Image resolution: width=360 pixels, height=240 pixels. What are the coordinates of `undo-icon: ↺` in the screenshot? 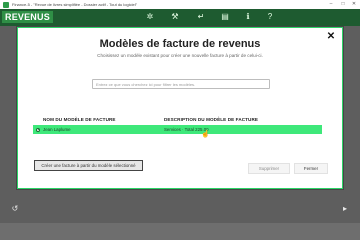 It's located at (15, 209).